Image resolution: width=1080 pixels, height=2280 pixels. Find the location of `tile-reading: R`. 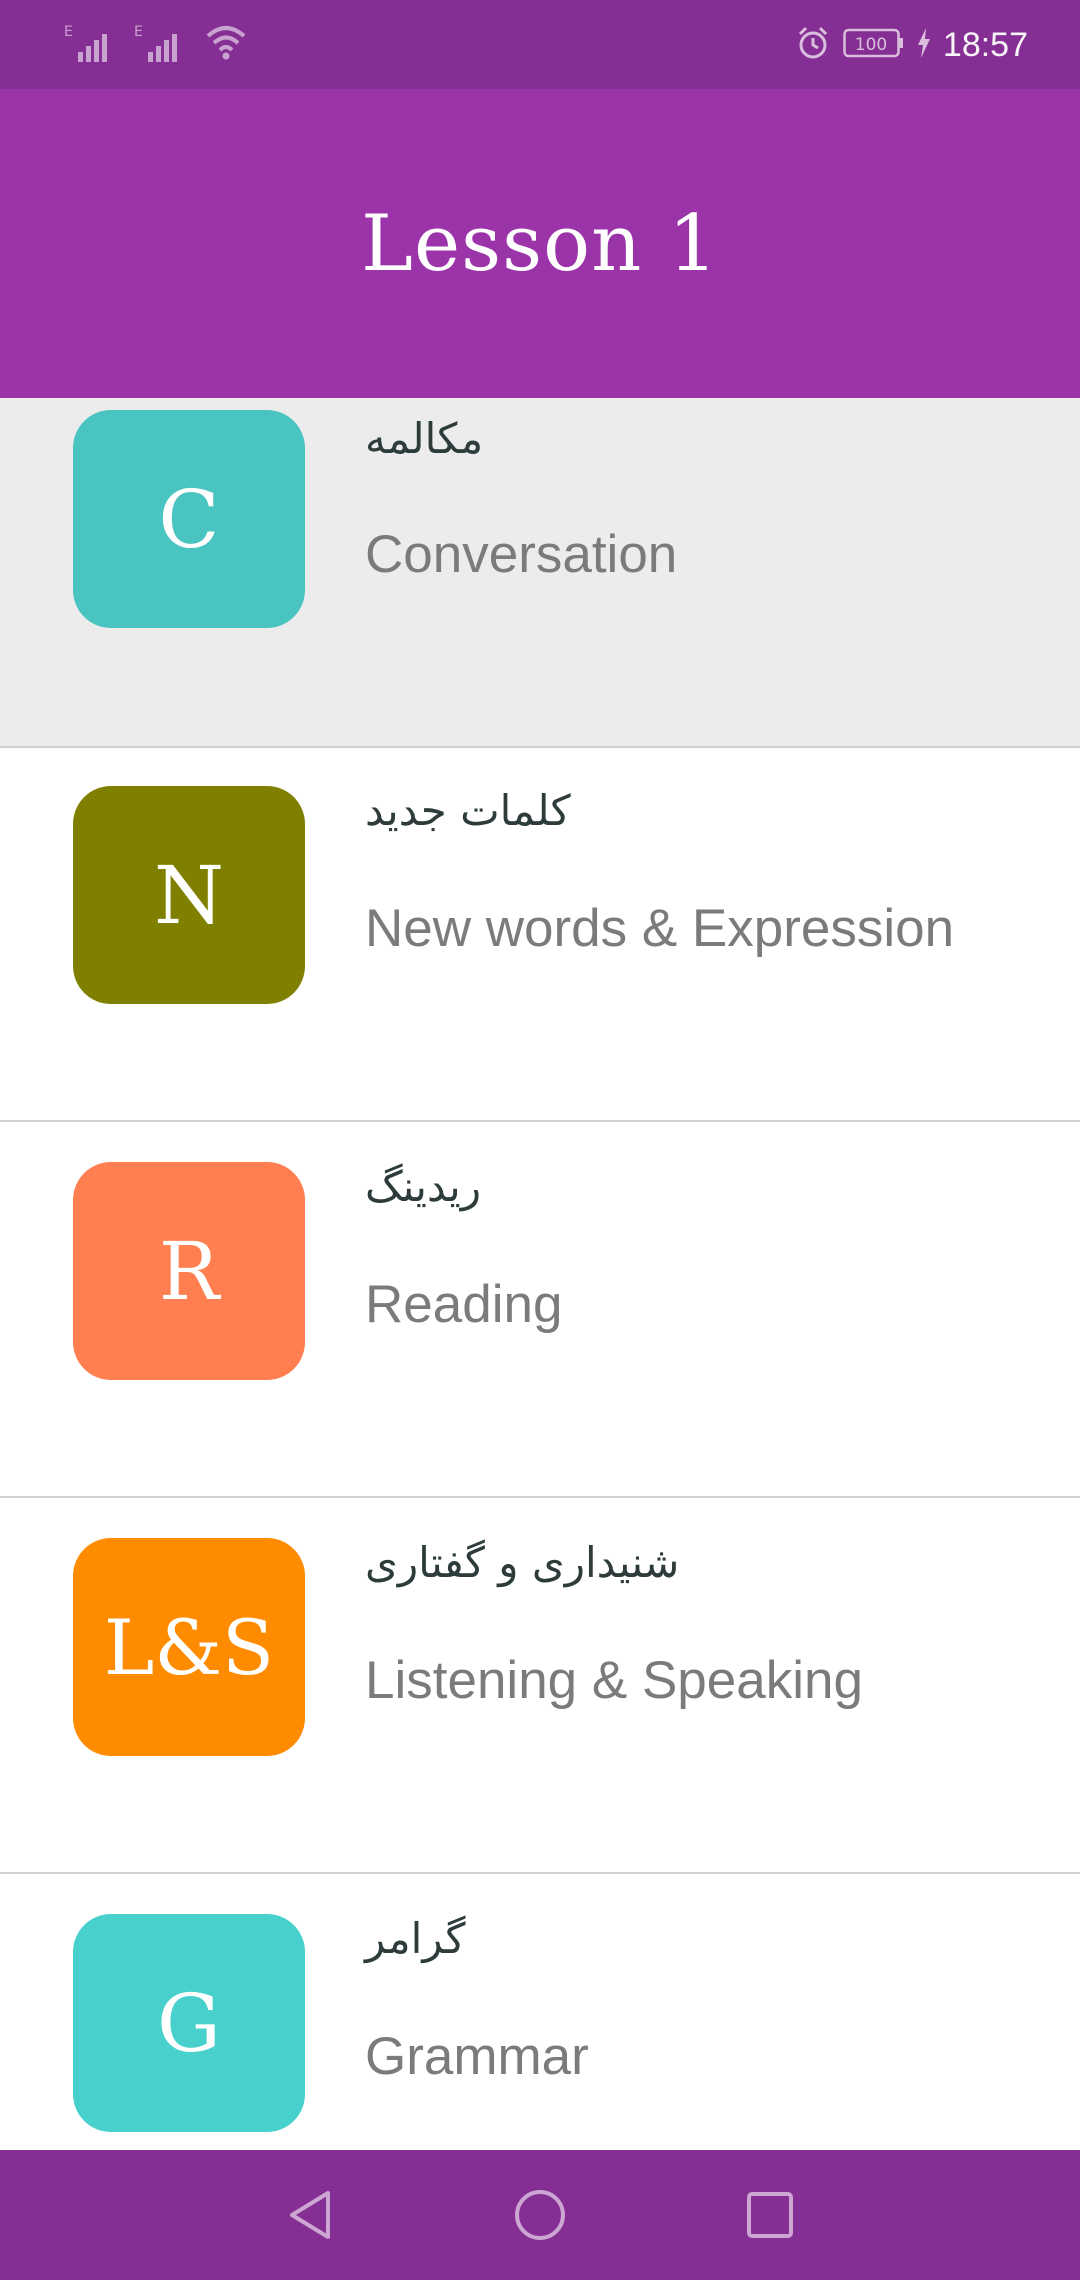

tile-reading: R is located at coordinates (189, 1271).